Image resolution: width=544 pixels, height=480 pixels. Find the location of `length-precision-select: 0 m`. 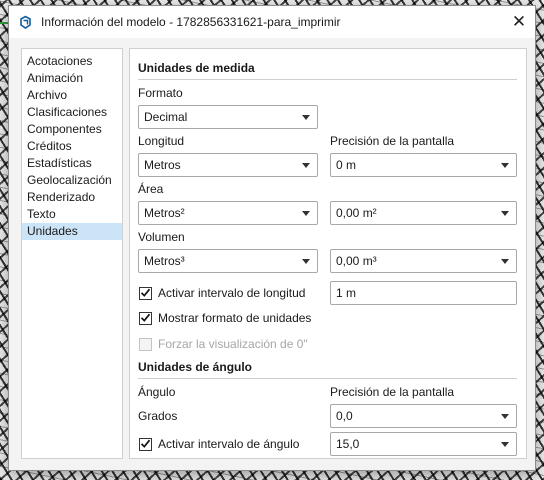

length-precision-select: 0 m is located at coordinates (423, 165).